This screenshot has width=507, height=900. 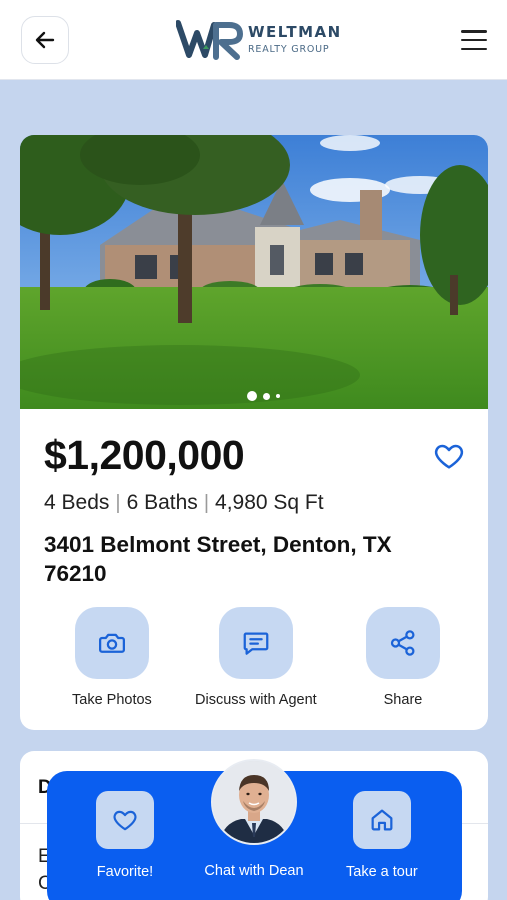 What do you see at coordinates (77, 502) in the screenshot?
I see `beds-count: 4 Beds` at bounding box center [77, 502].